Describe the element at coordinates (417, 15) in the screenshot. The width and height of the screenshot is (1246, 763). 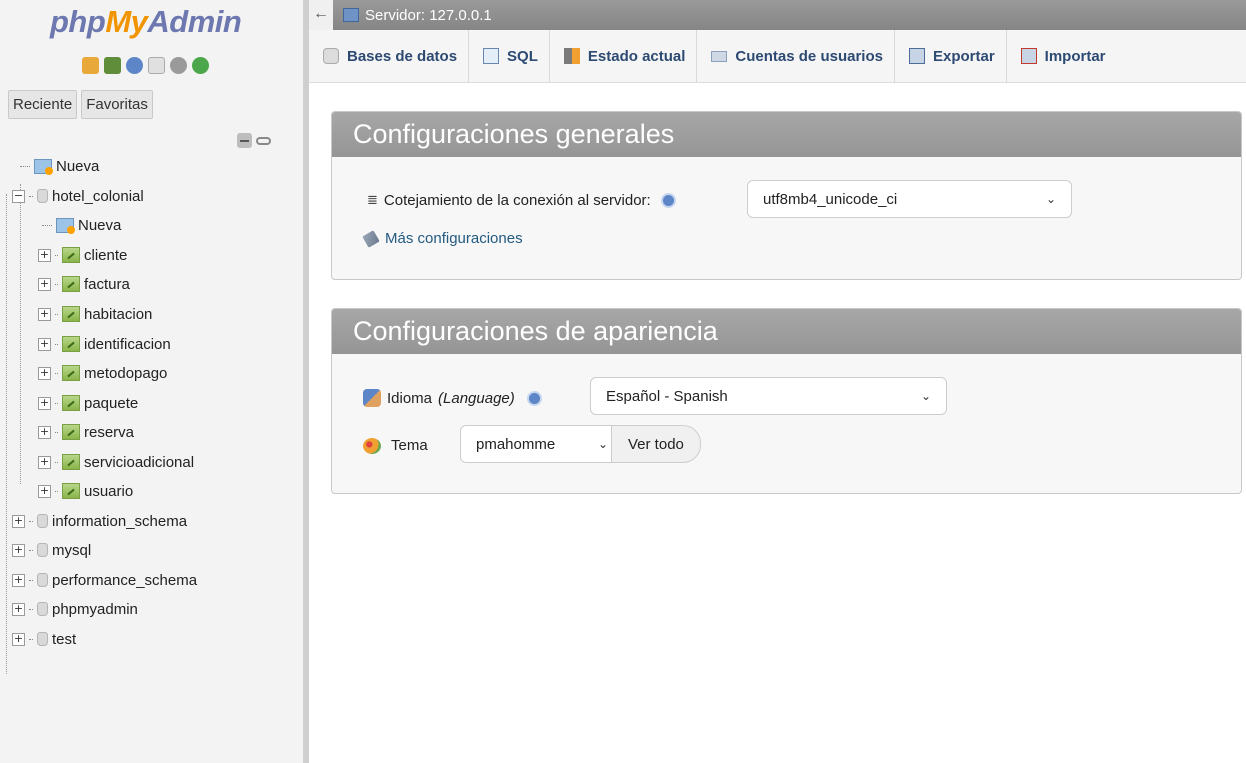
I see `breadcrumb-server: Servidor: 127.0.0.1` at that location.